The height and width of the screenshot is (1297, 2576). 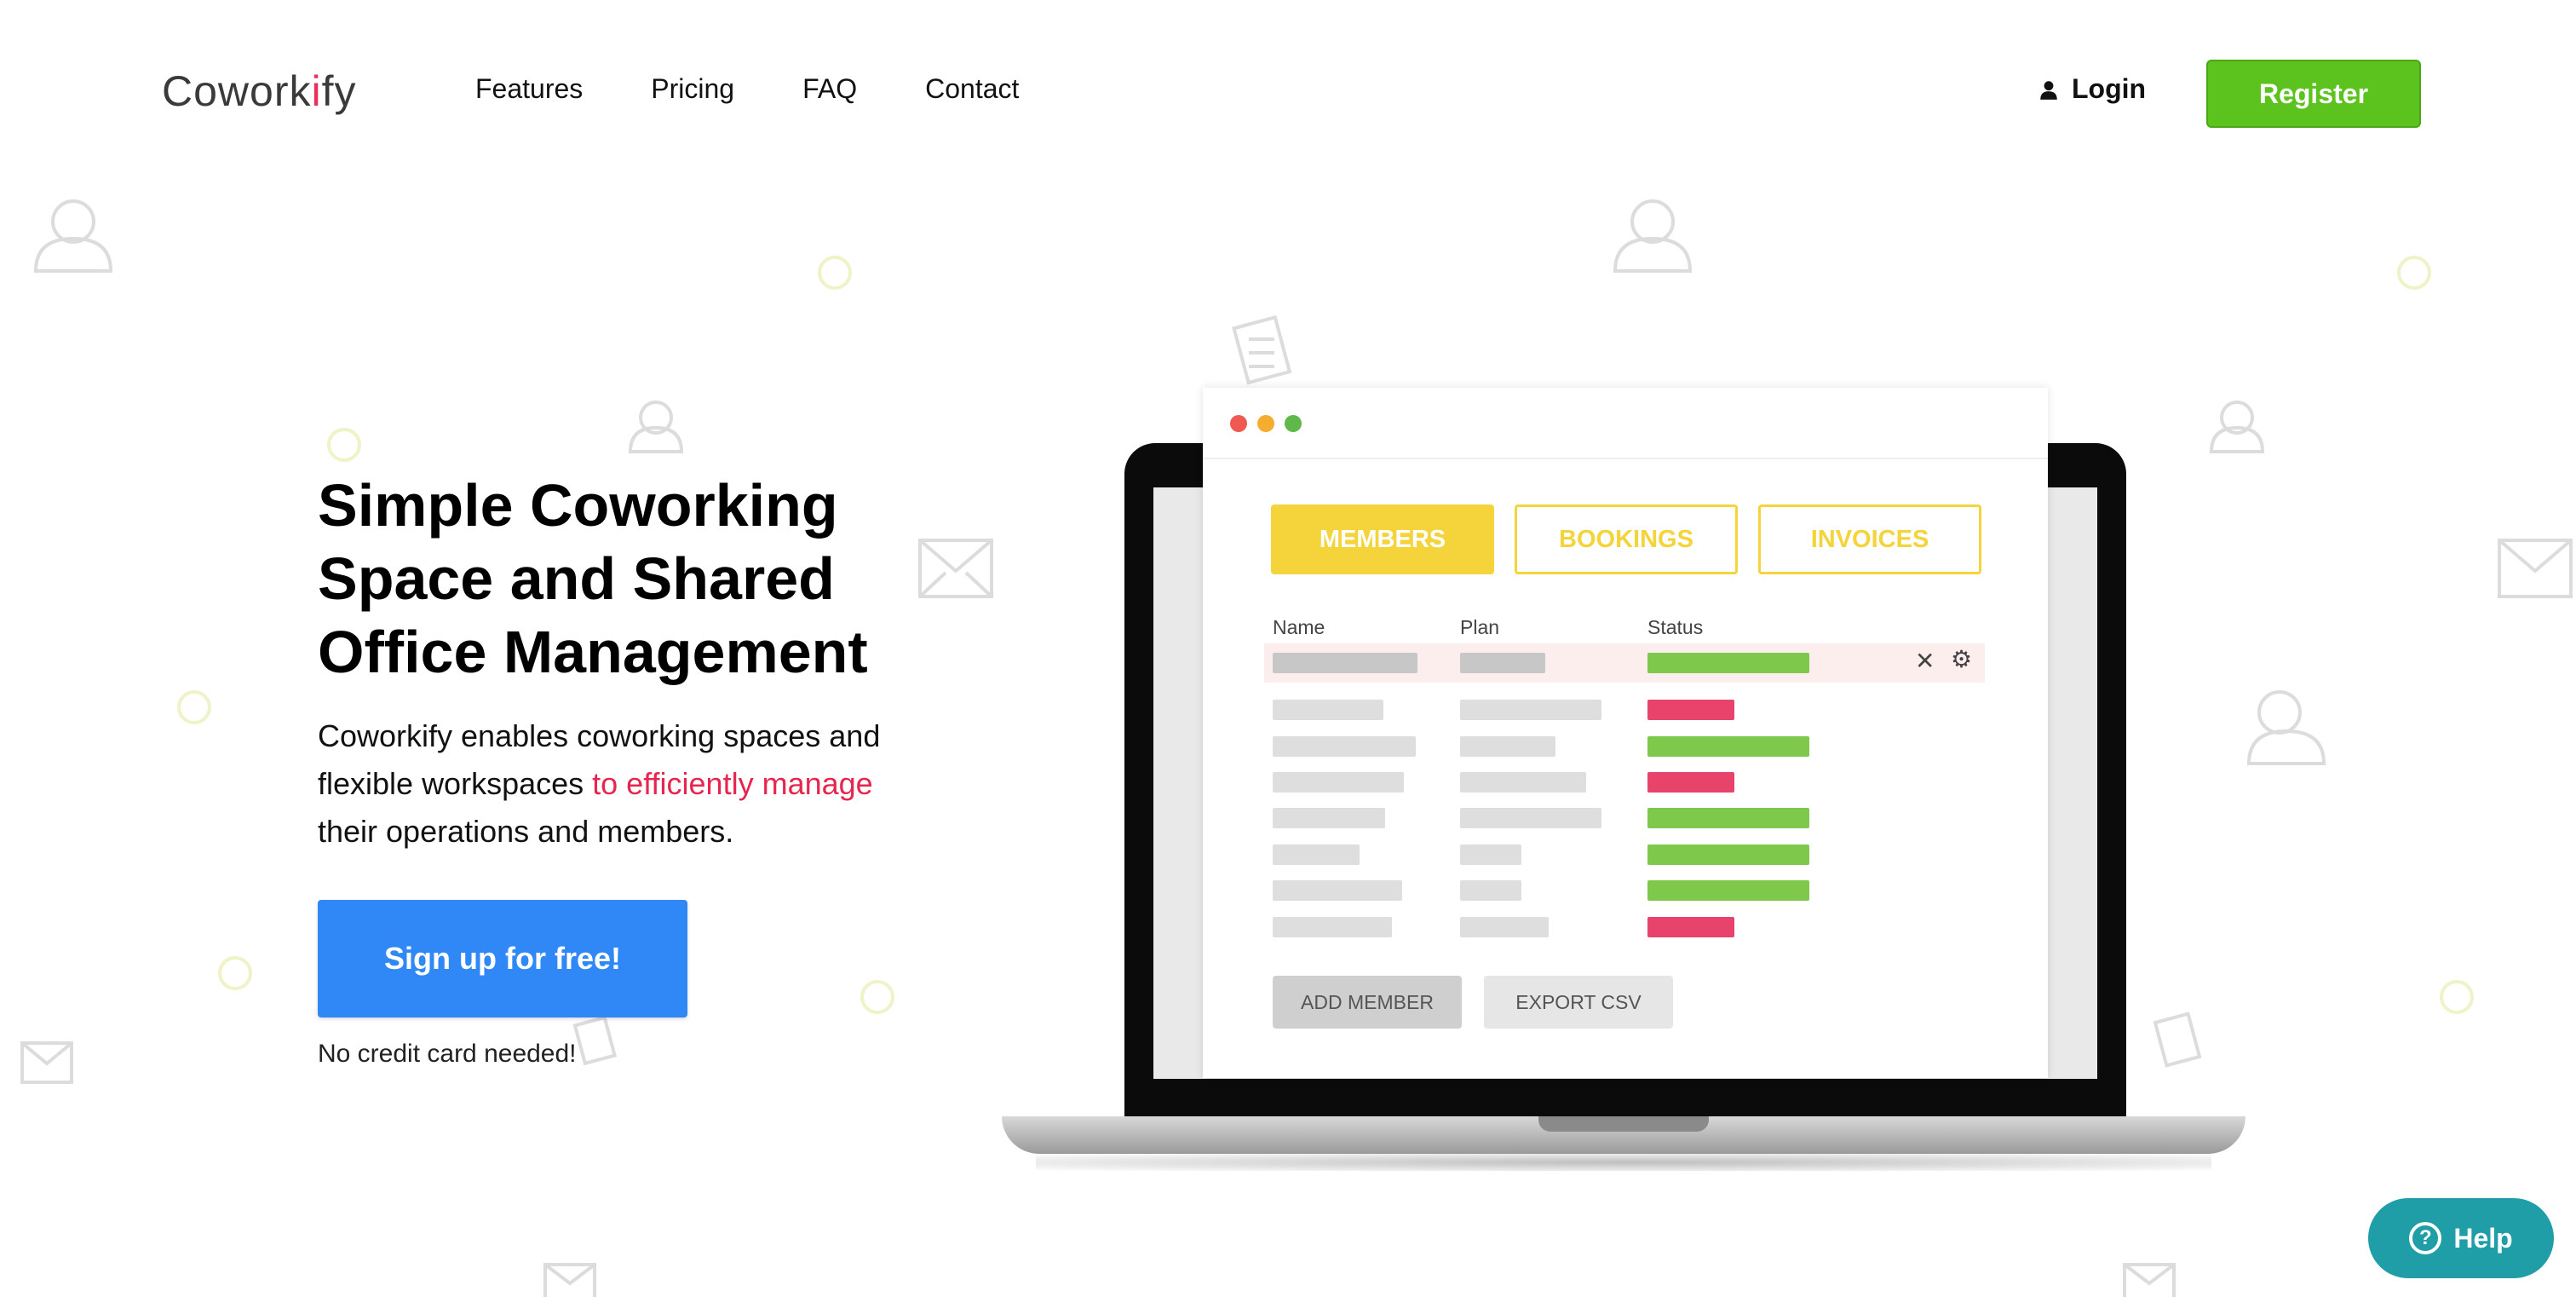 I want to click on window-maximize-dot, so click(x=1293, y=423).